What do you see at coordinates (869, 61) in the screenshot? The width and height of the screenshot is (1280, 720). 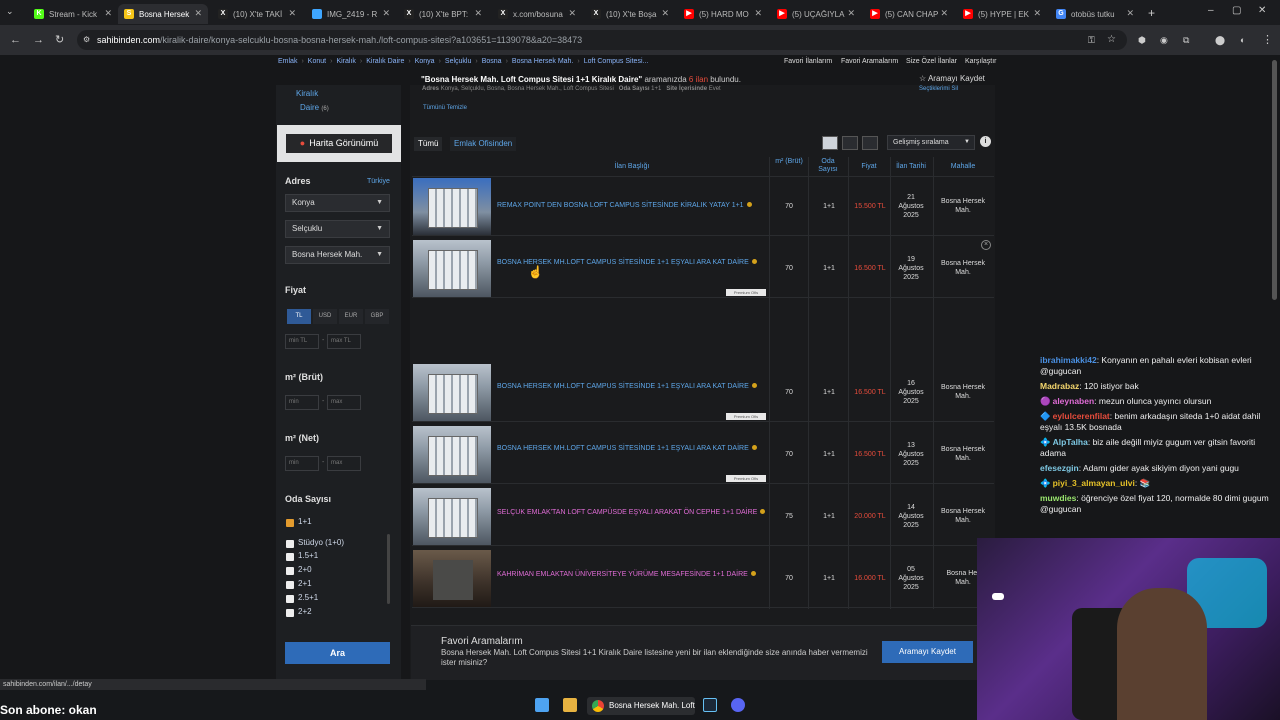 I see `fav-searches-link: Favori Aramalarım` at bounding box center [869, 61].